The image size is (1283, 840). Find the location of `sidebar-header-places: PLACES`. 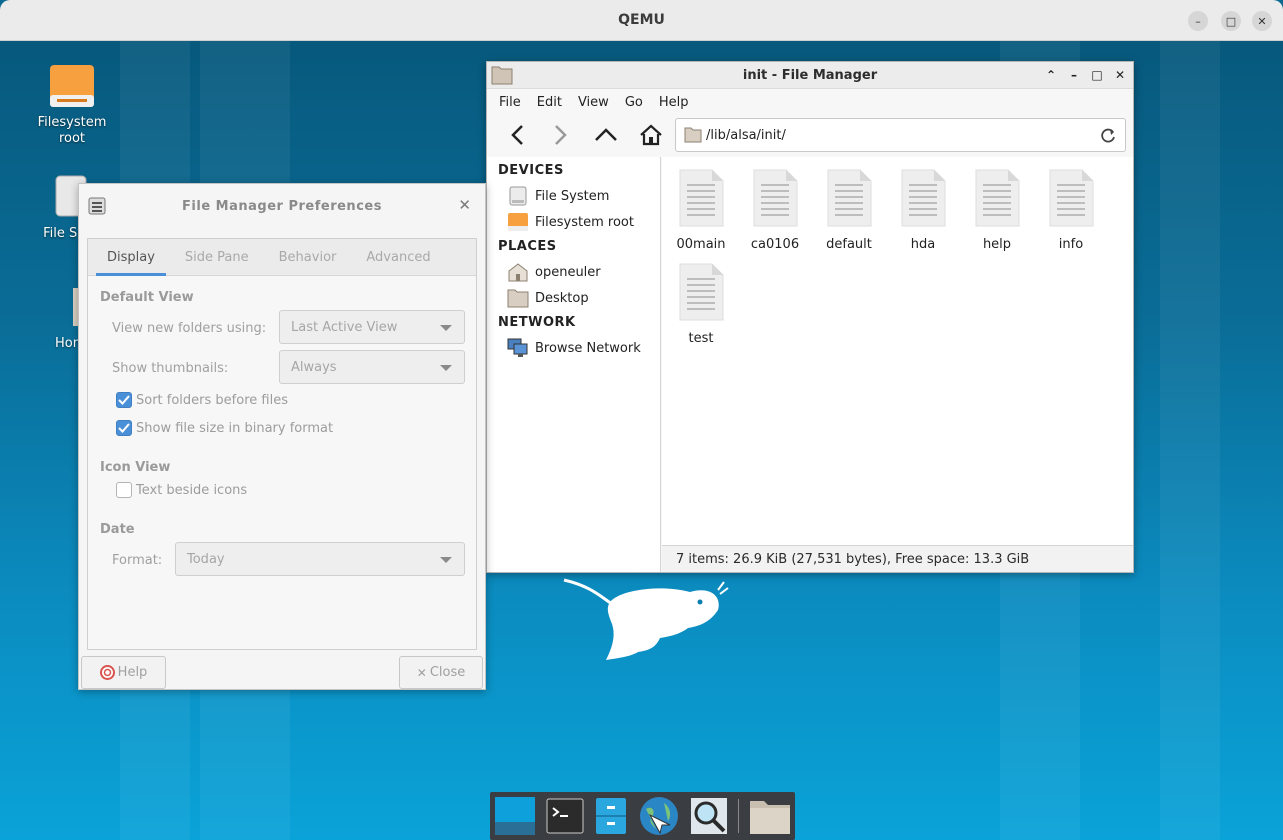

sidebar-header-places: PLACES is located at coordinates (527, 246).